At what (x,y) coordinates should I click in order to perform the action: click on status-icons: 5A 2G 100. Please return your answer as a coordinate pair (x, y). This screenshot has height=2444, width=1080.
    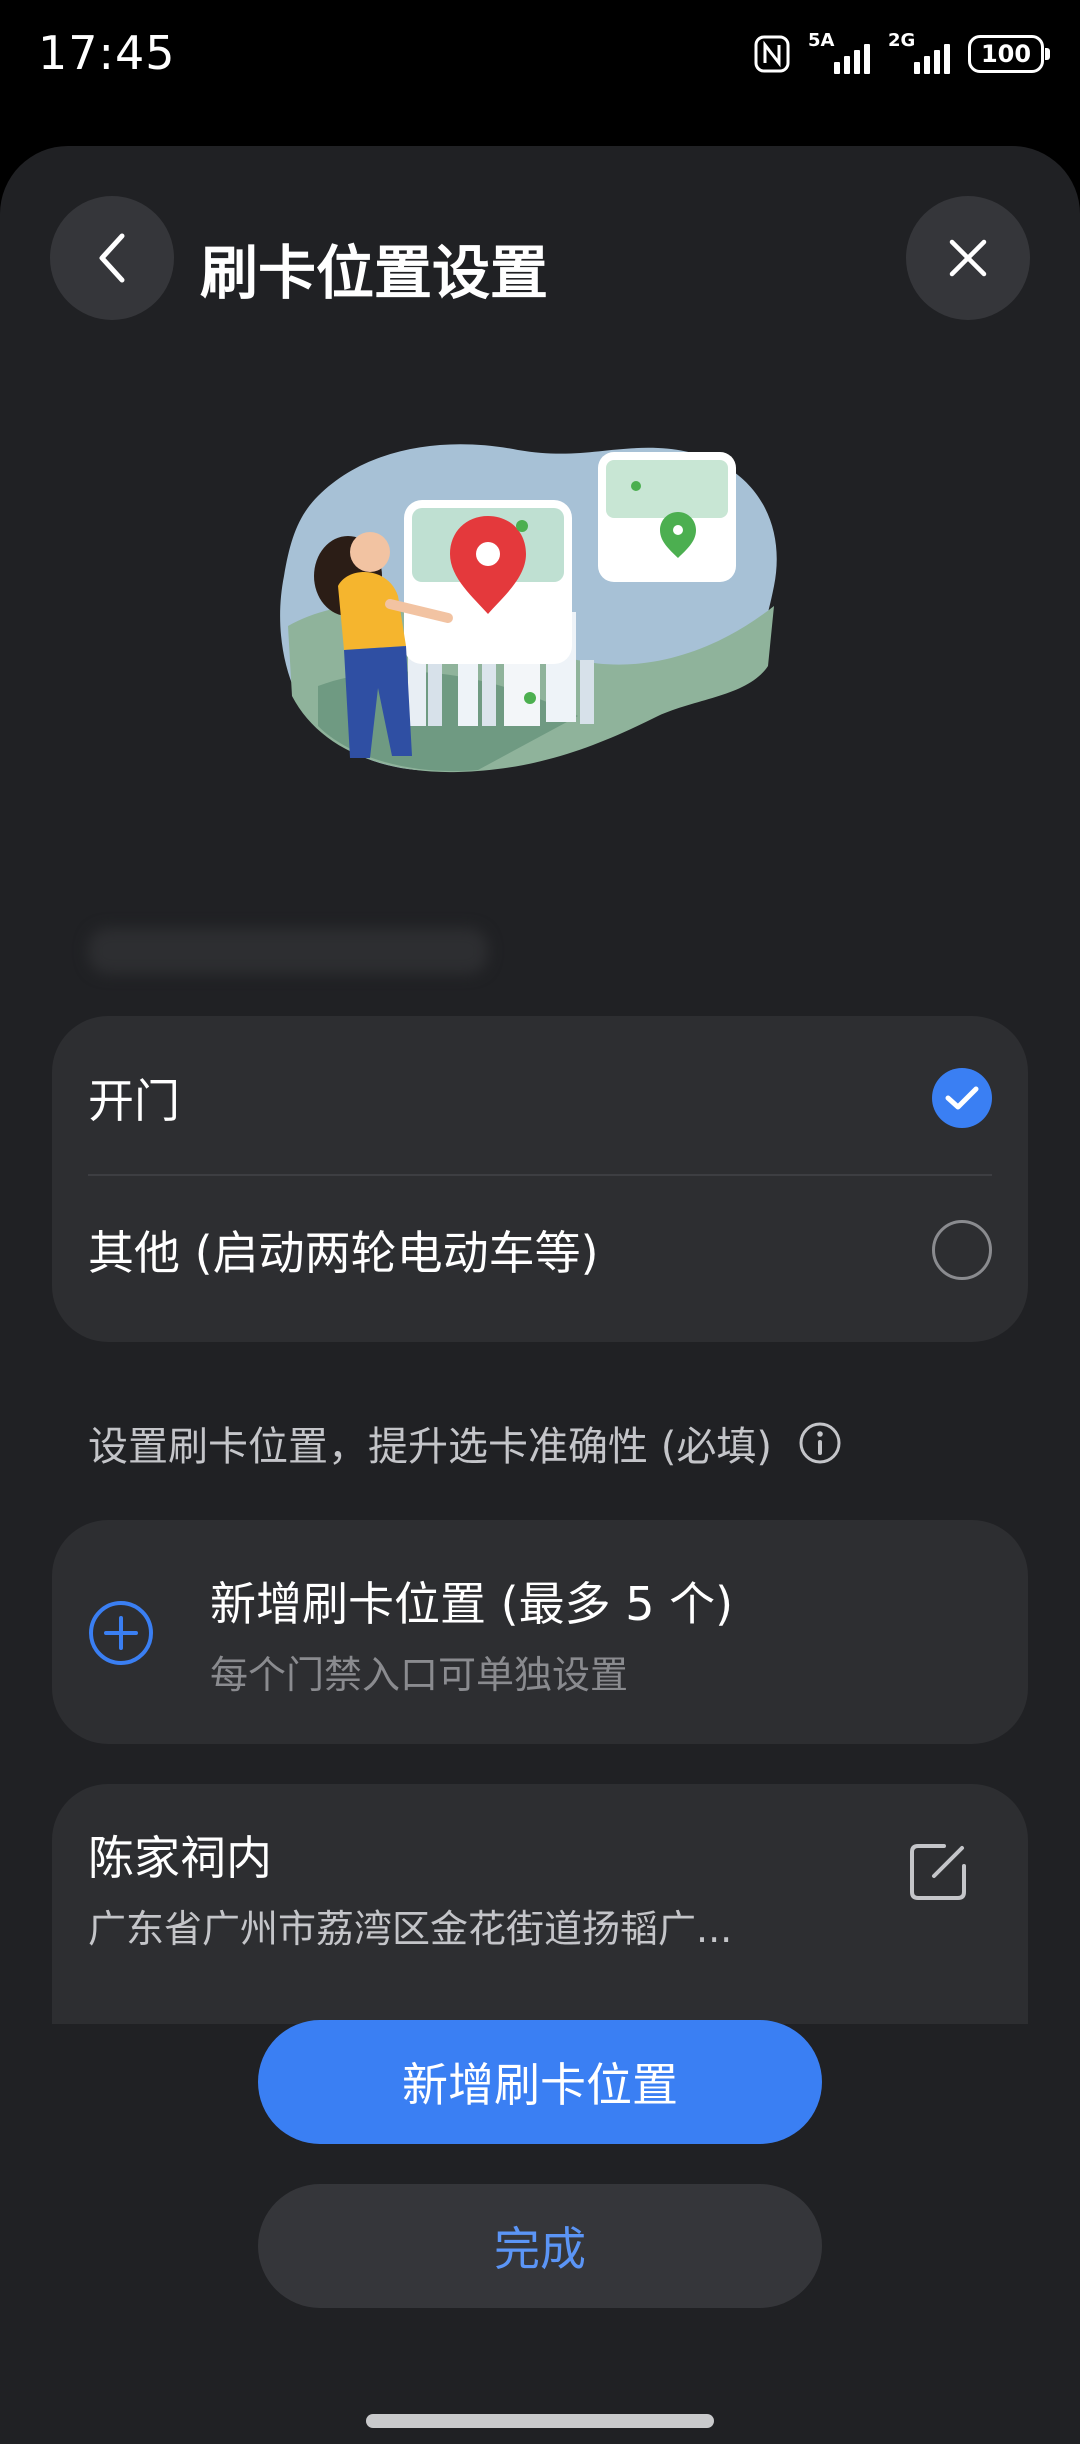
    Looking at the image, I should click on (902, 52).